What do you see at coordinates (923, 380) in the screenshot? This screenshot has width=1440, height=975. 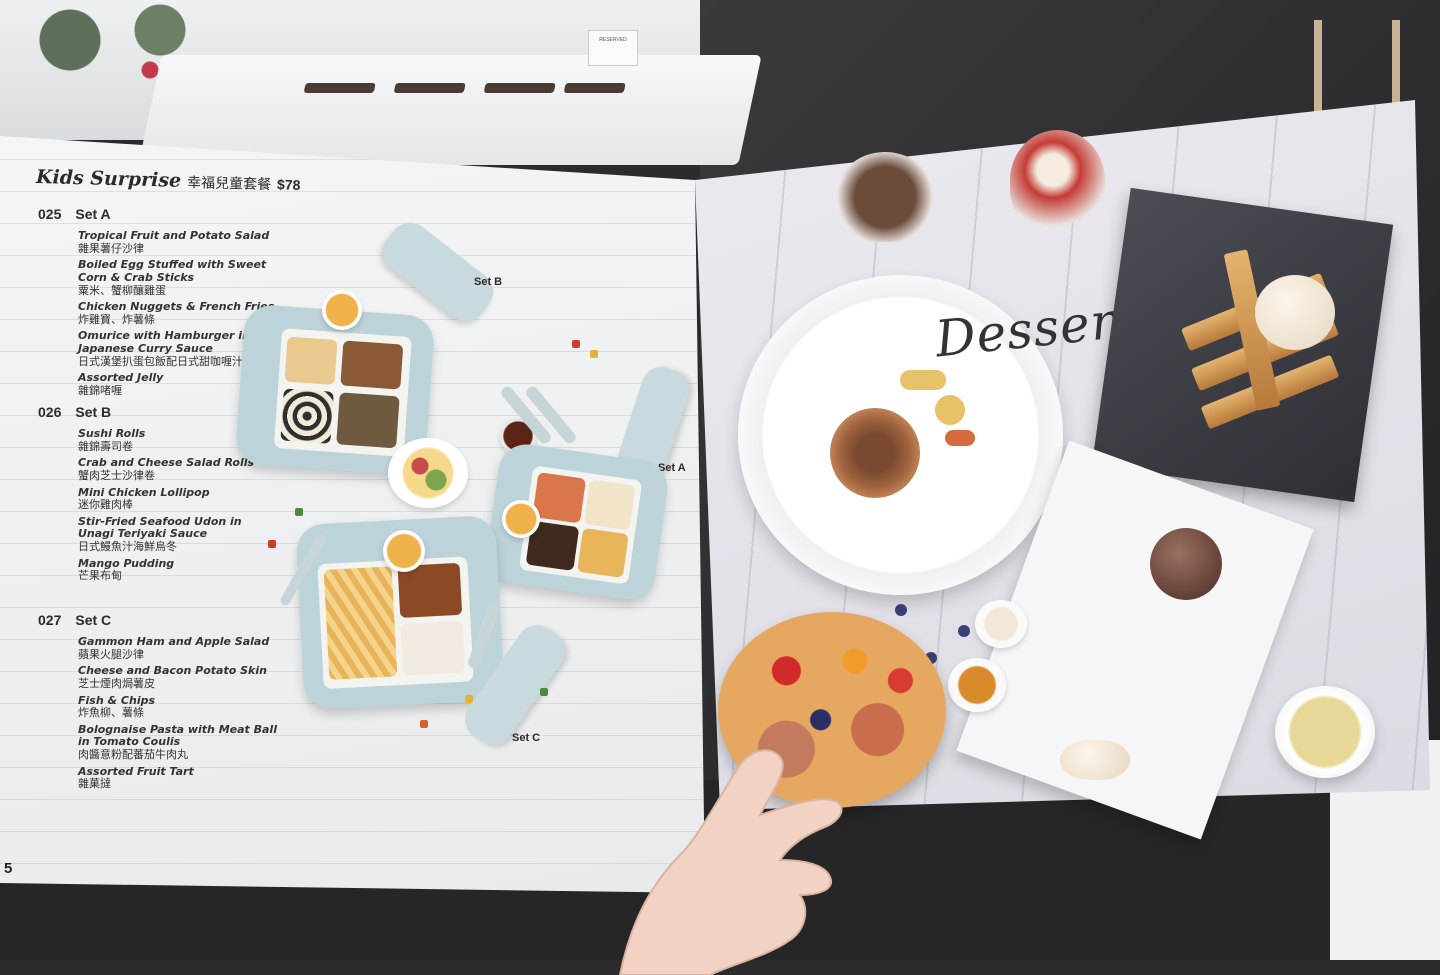 I see `banana-slices` at bounding box center [923, 380].